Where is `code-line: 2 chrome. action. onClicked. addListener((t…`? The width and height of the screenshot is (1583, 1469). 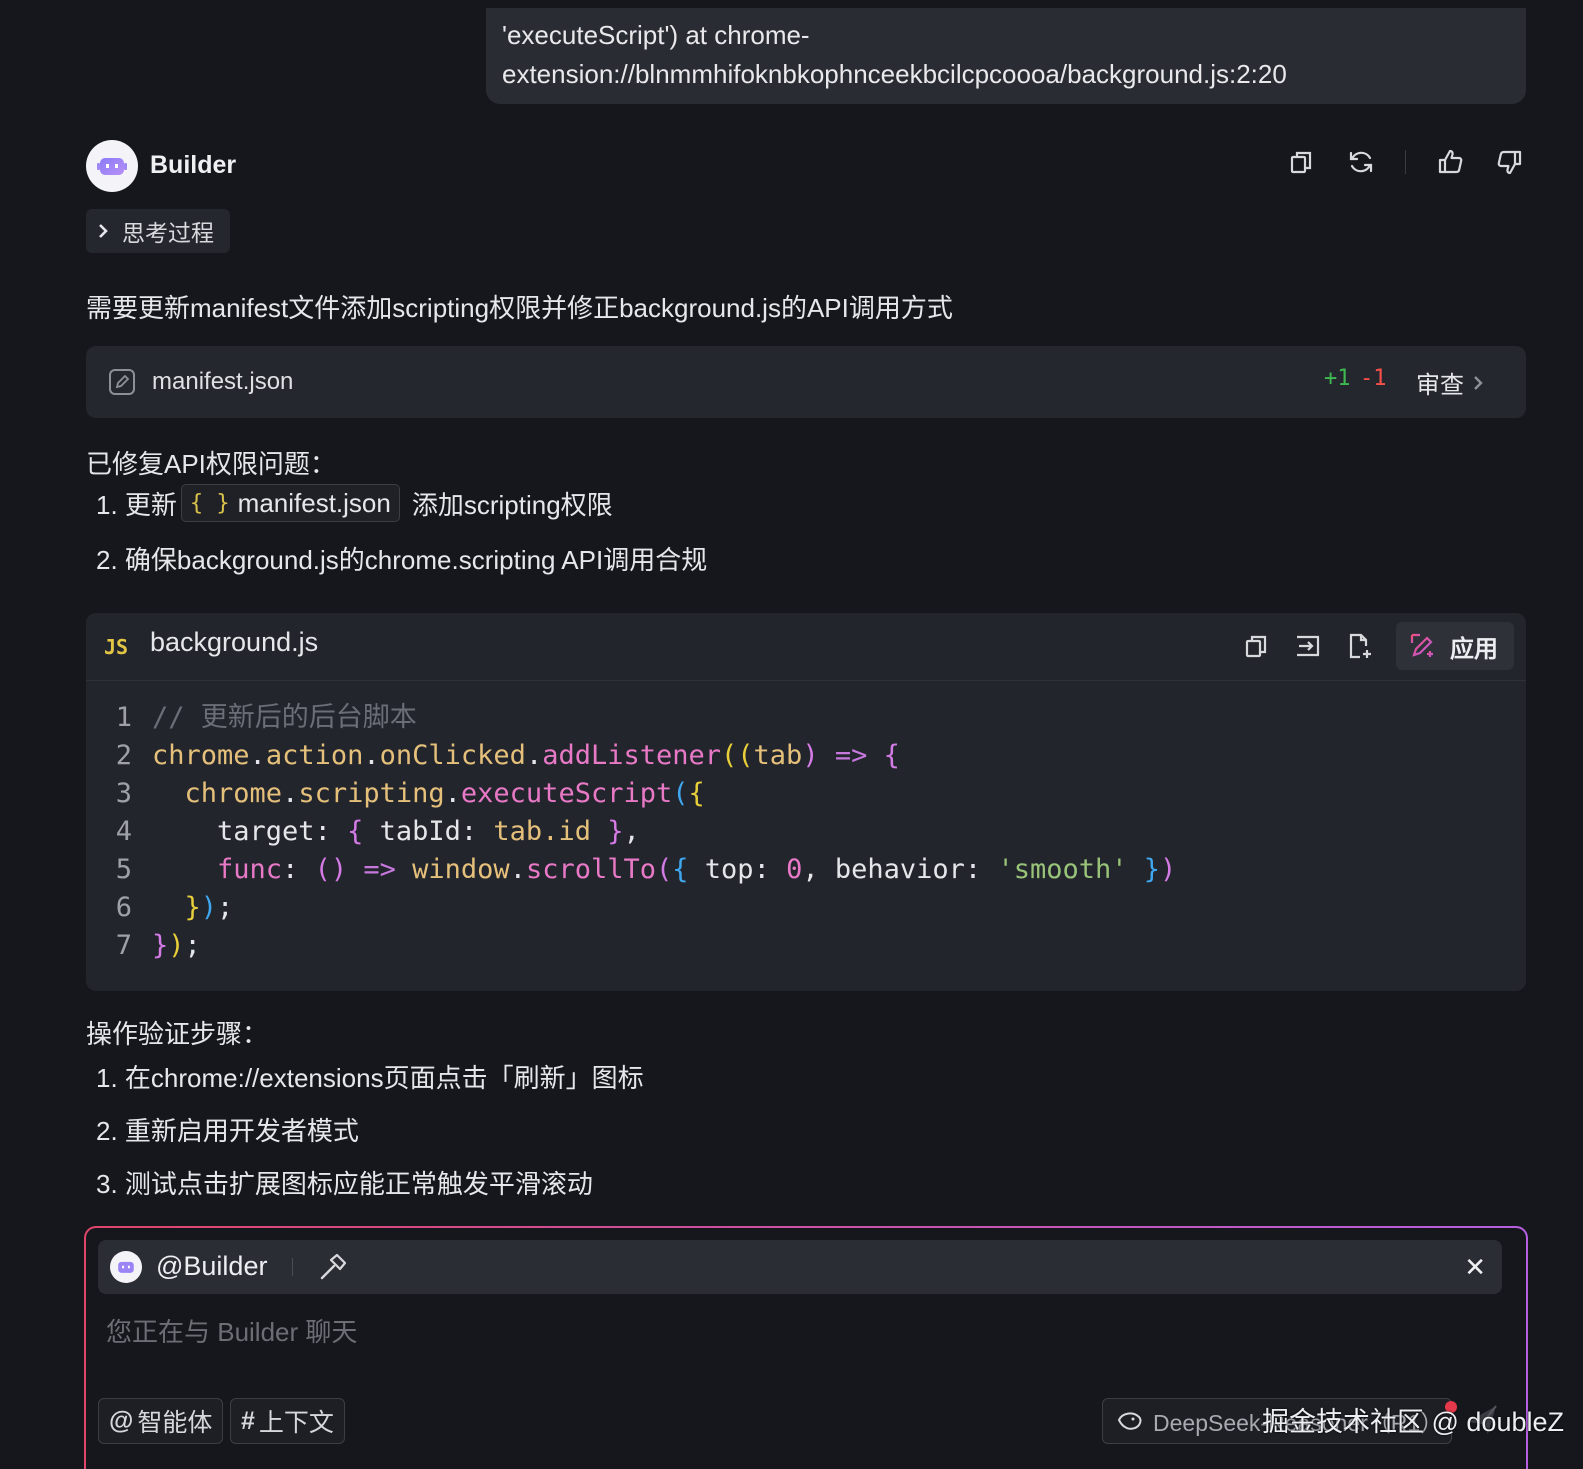 code-line: 2 chrome. action. onClicked. addListener((t… is located at coordinates (806, 756).